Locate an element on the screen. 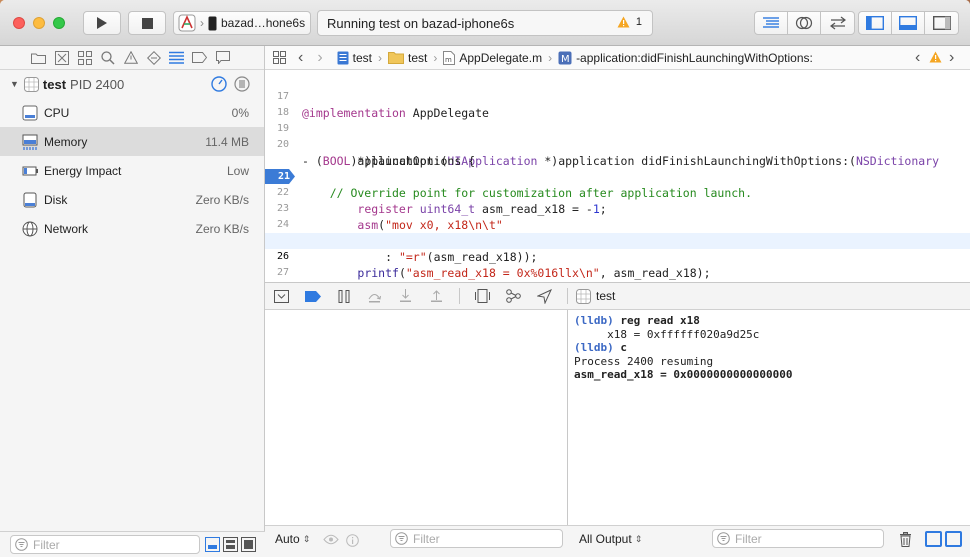 Image resolution: width=970 pixels, height=557 pixels. gauge-row-memory: Memory 11.4 MB is located at coordinates (132, 141).